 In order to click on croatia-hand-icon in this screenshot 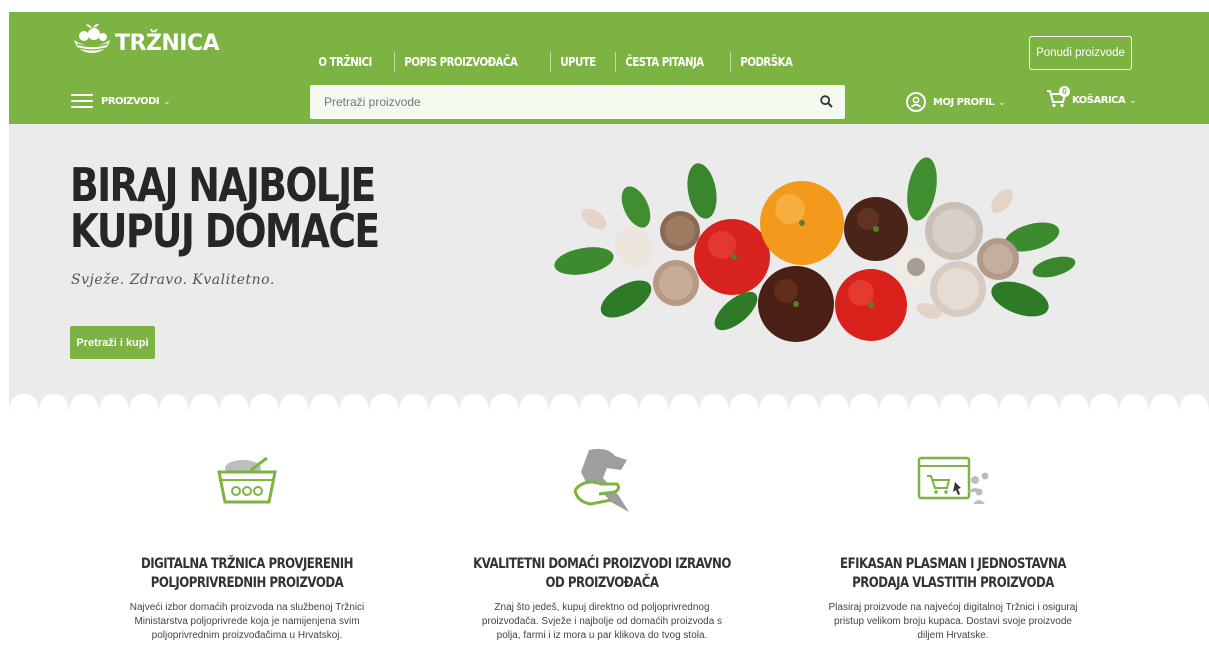, I will do `click(602, 480)`.